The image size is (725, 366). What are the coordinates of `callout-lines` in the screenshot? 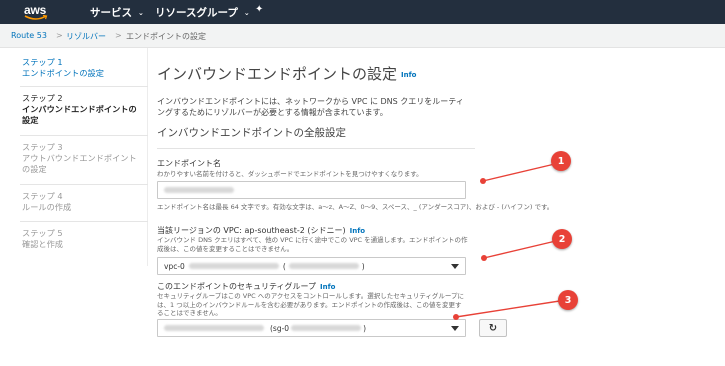 It's located at (511, 240).